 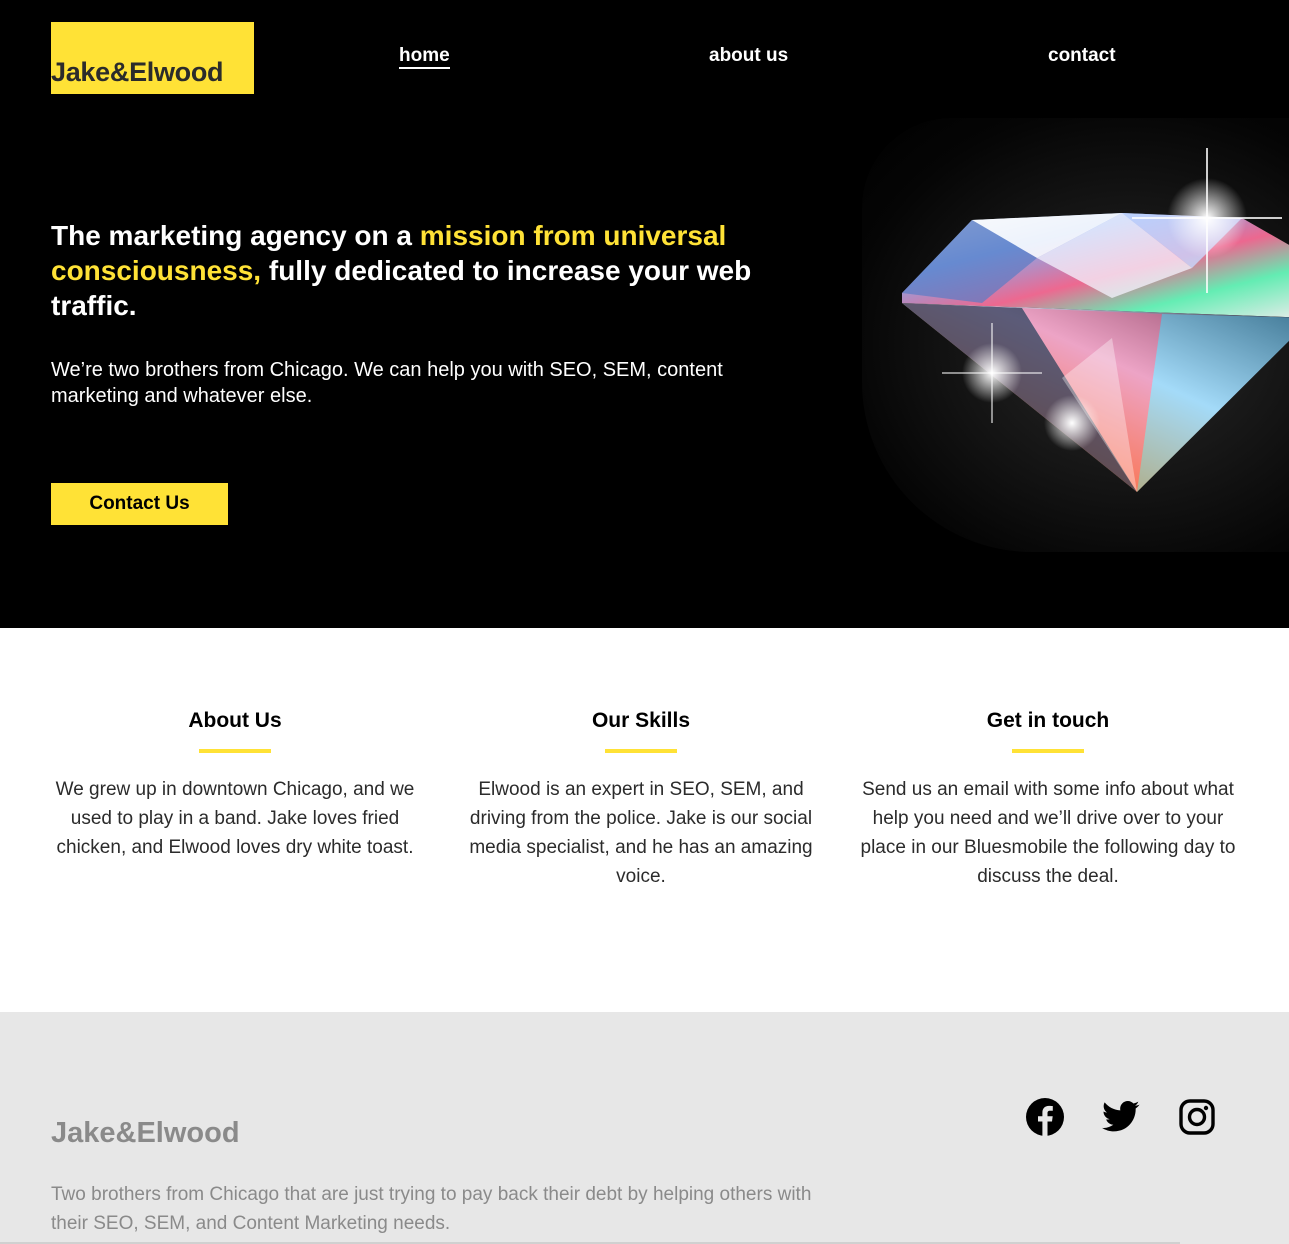 What do you see at coordinates (748, 56) in the screenshot?
I see `nav-about-link: about us` at bounding box center [748, 56].